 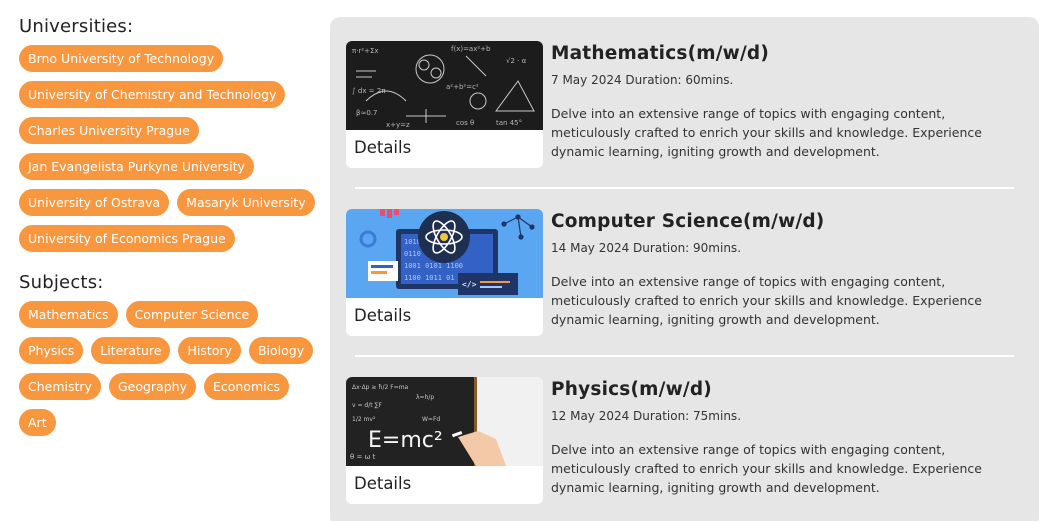 What do you see at coordinates (37, 422) in the screenshot?
I see `subject-chip: Art` at bounding box center [37, 422].